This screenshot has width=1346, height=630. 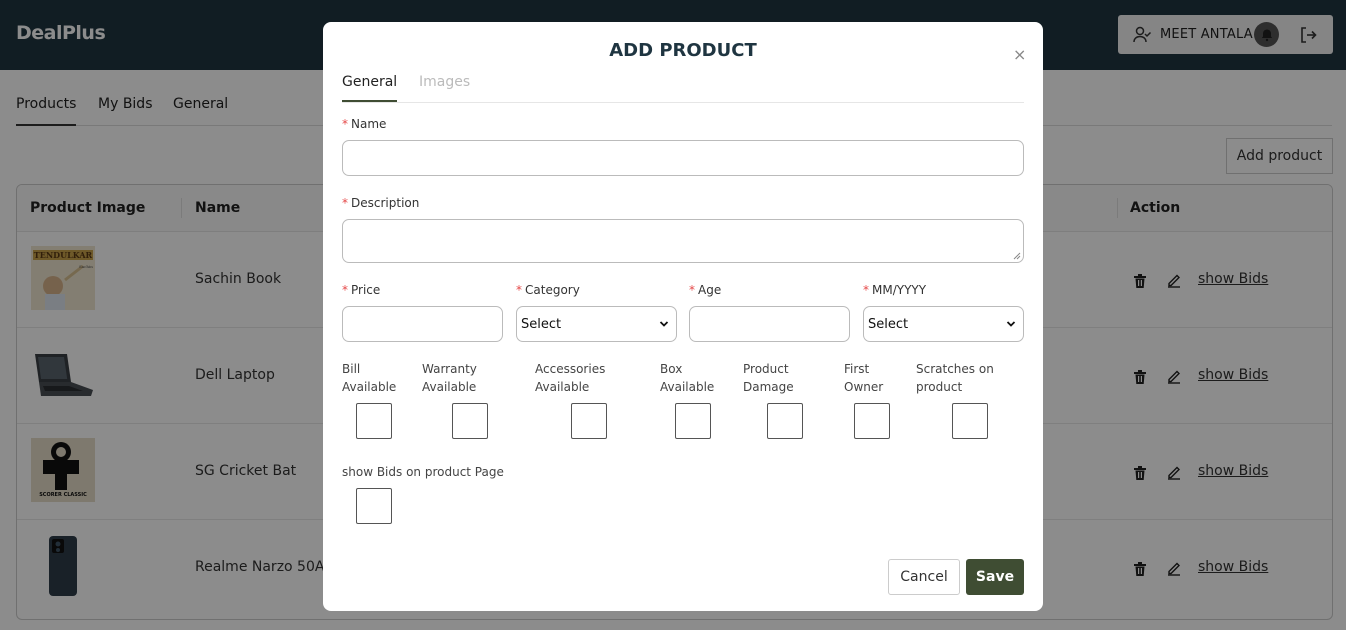 What do you see at coordinates (924, 577) in the screenshot?
I see `cancel-button: Cancel` at bounding box center [924, 577].